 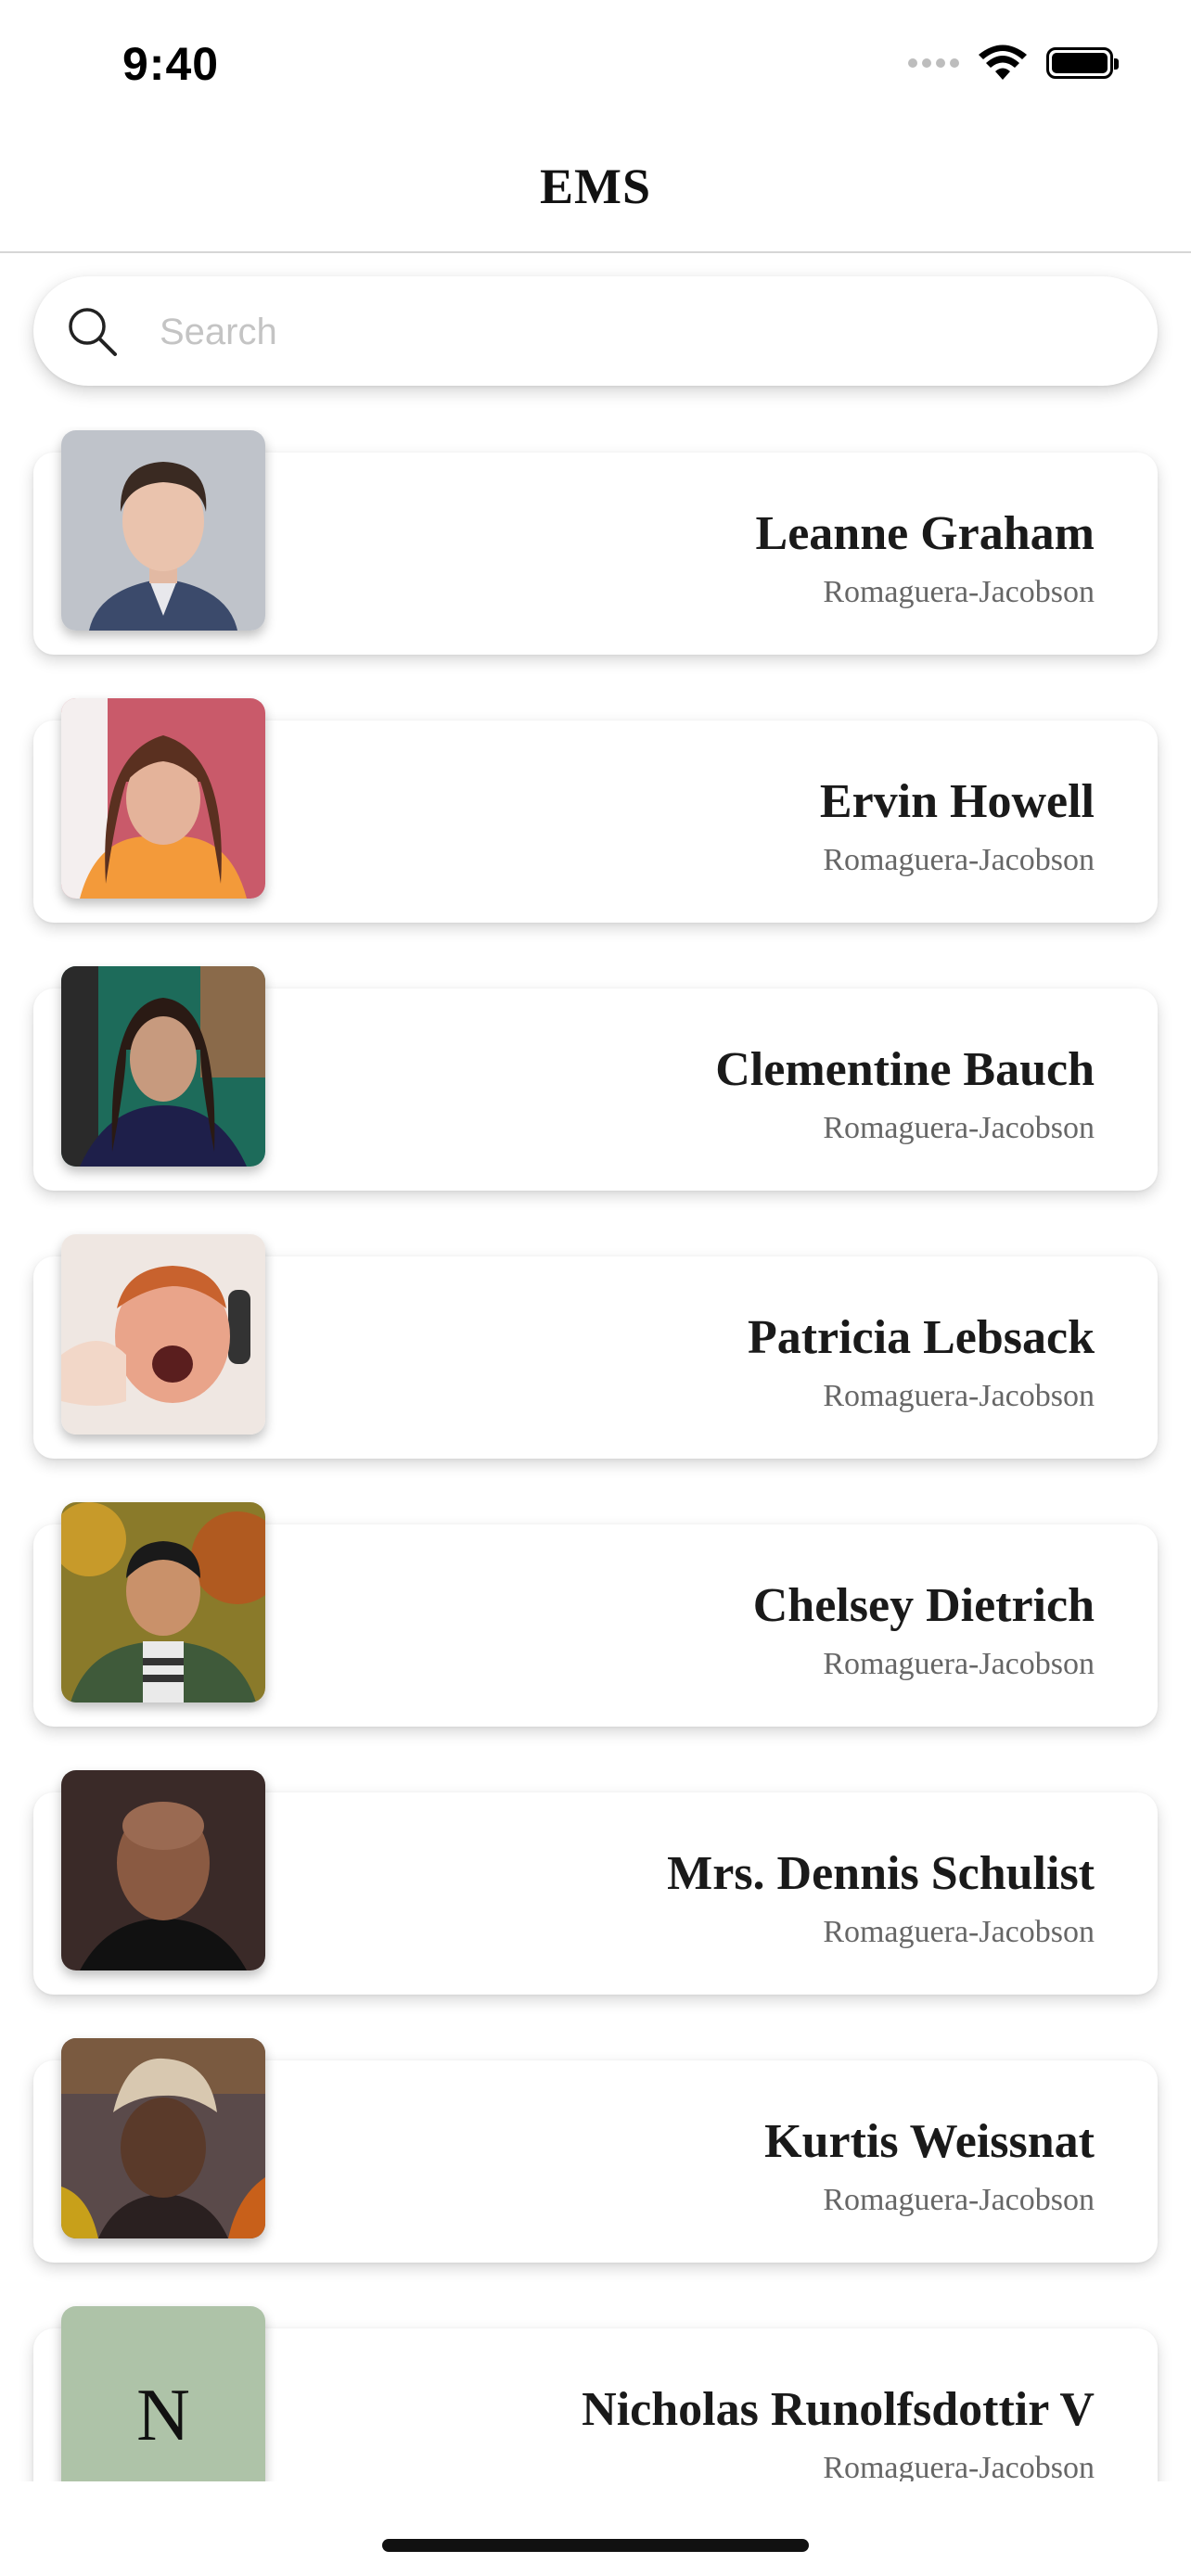 I want to click on contact-name: Ervin Howell, so click(x=957, y=802).